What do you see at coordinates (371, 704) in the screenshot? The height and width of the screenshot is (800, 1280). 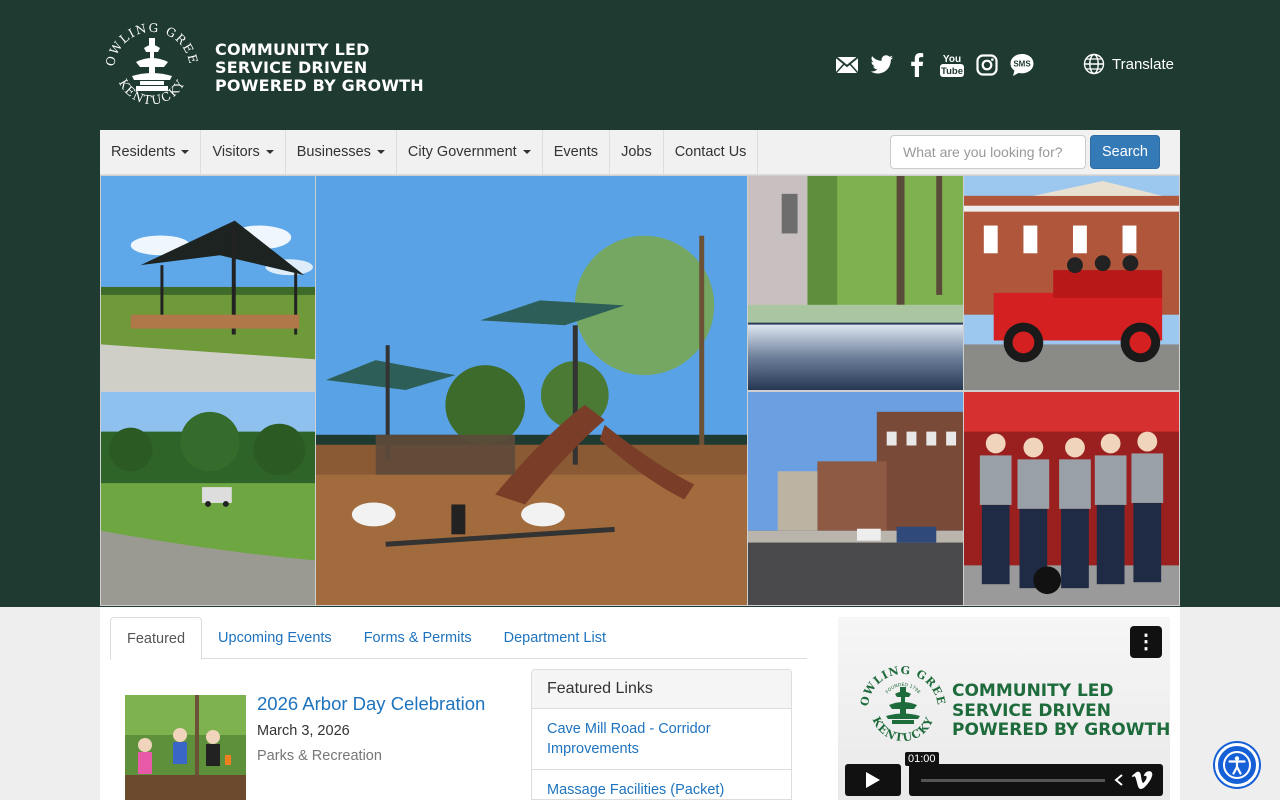 I see `news-title-link: 2026 Arbor Day Celebration` at bounding box center [371, 704].